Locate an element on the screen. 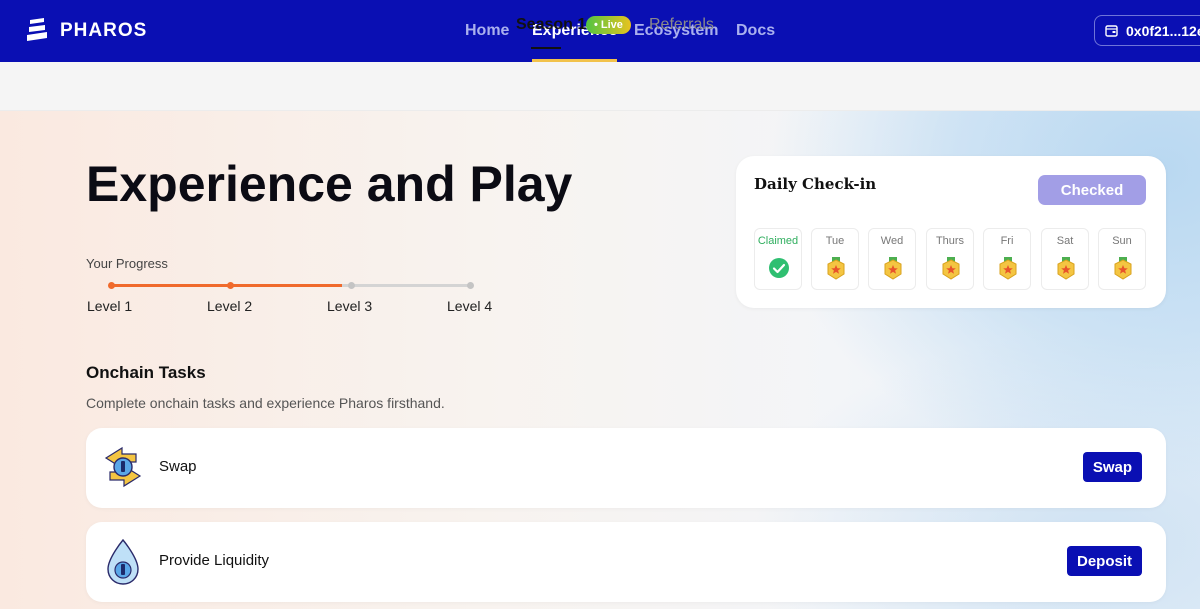  live-badge: • Live is located at coordinates (608, 25).